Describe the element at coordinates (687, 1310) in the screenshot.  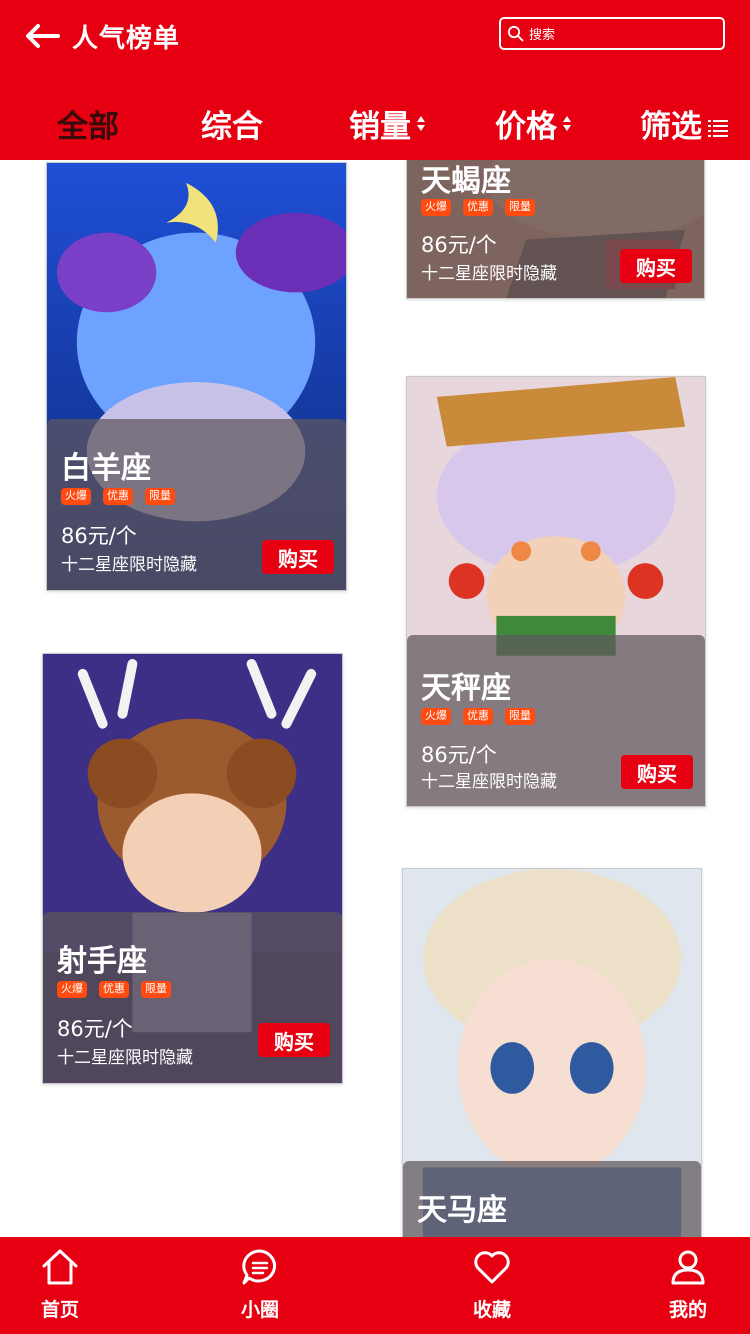
I see `nav-label: 我的` at that location.